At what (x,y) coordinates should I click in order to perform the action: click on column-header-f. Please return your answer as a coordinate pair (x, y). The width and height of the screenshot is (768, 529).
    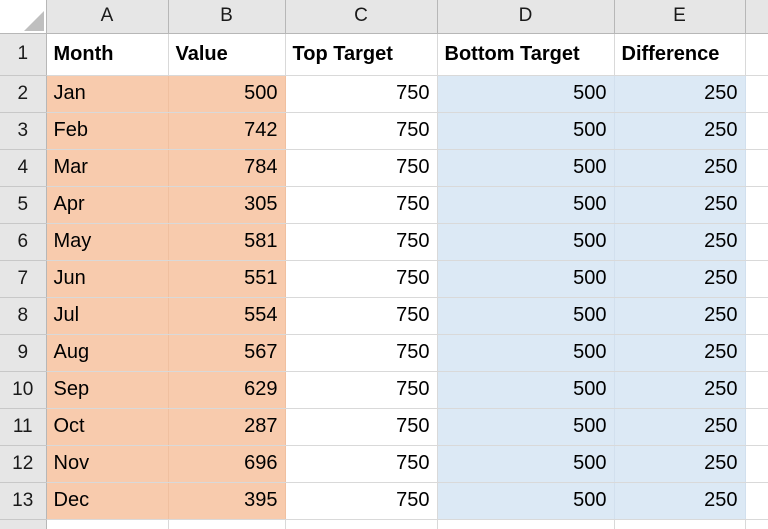
    Looking at the image, I should click on (756, 17).